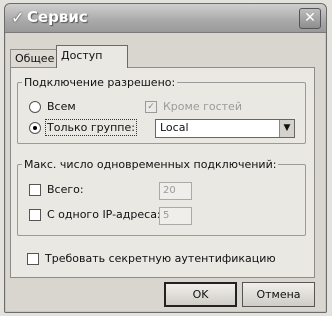  Describe the element at coordinates (150, 164) in the screenshot. I see `max-connections-legend: Макс. число одновременных подключений:` at that location.